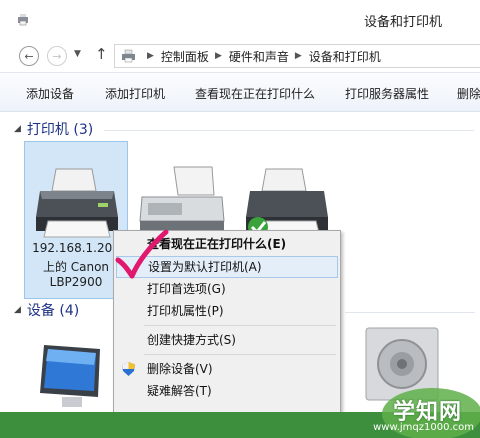 This screenshot has height=438, width=480. I want to click on address-bar: ▶ 控制面板 ▶ 硬件和声音 ▶ 设备和打印机, so click(297, 56).